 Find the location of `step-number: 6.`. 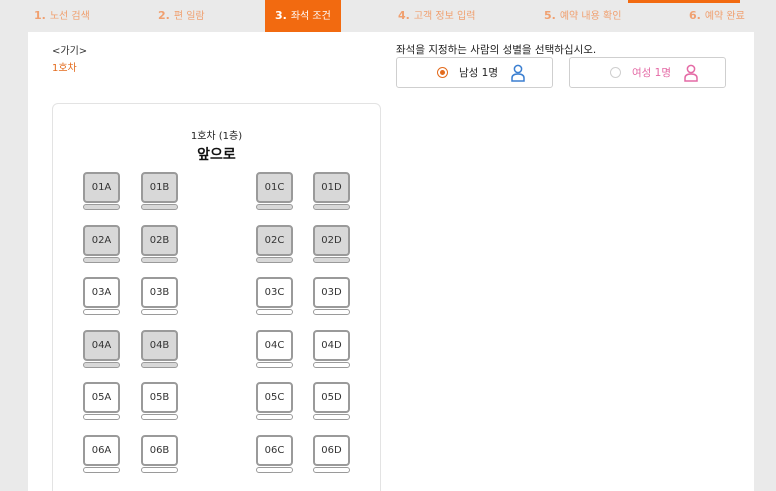

step-number: 6. is located at coordinates (695, 15).